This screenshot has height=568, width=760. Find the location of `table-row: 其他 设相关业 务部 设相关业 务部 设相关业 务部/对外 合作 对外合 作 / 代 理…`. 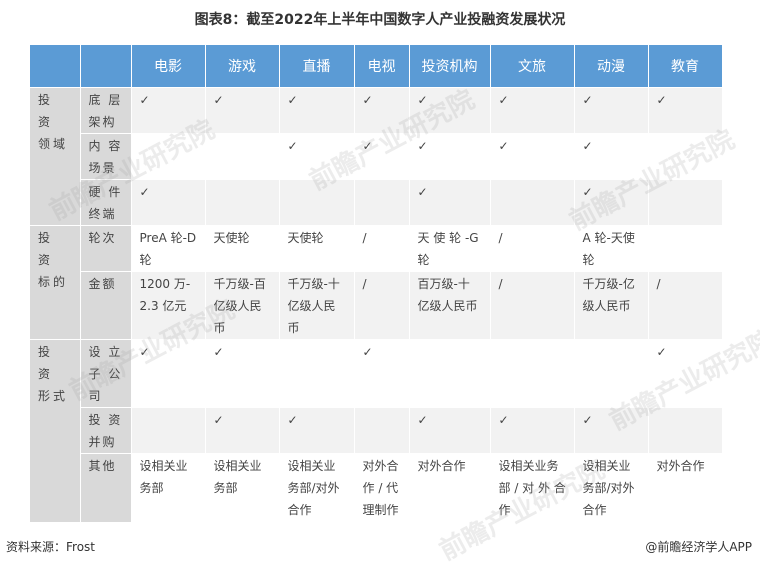

table-row: 其他 设相关业 务部 设相关业 务部 设相关业 务部/对外 合作 对外合 作 / 代 理… is located at coordinates (376, 487).